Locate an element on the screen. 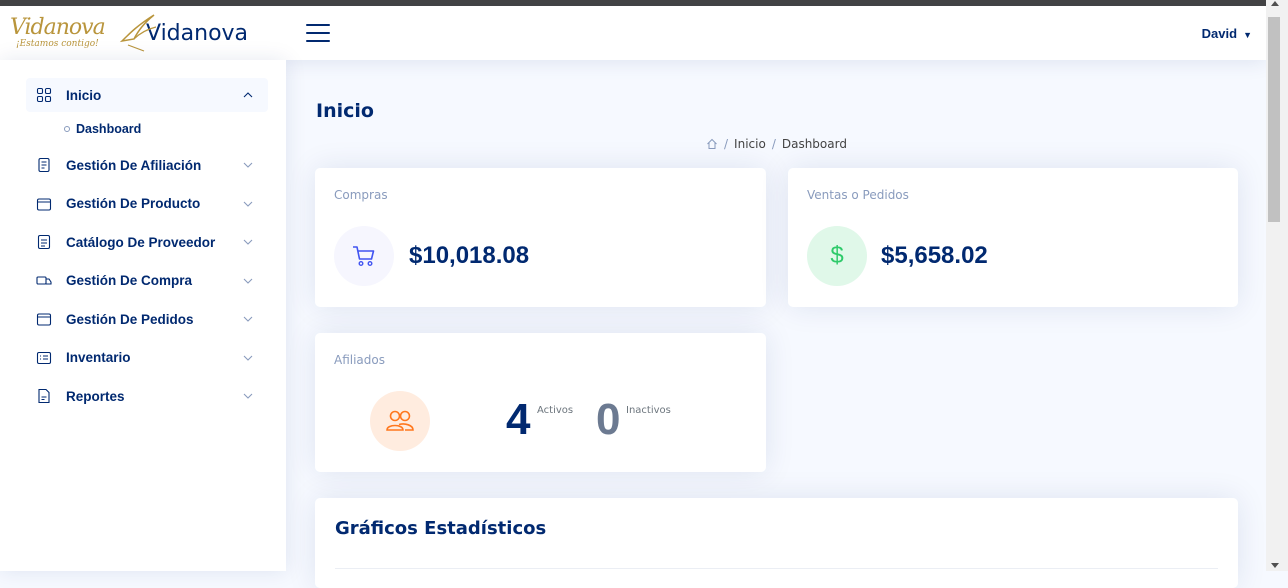 The image size is (1288, 588). grid-icon is located at coordinates (44, 95).